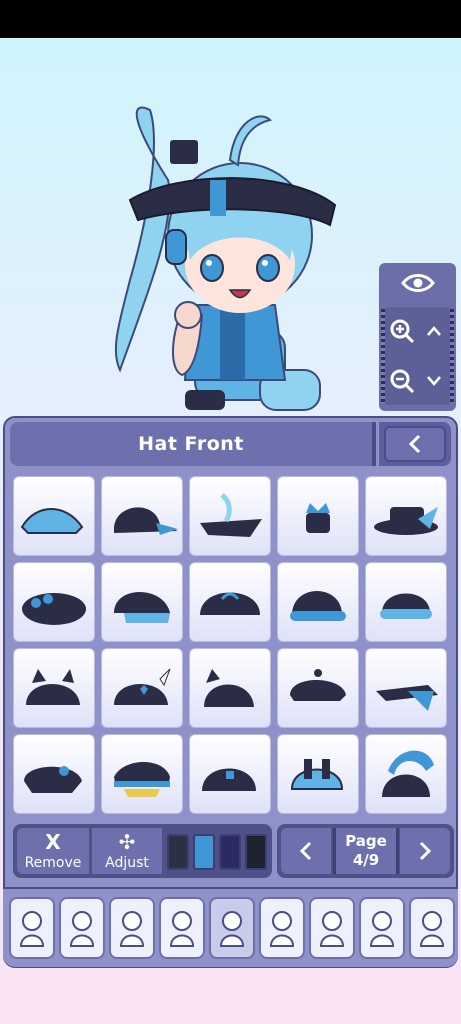 This screenshot has width=461, height=1024. What do you see at coordinates (54, 609) in the screenshot?
I see `flower-beret-icon` at bounding box center [54, 609].